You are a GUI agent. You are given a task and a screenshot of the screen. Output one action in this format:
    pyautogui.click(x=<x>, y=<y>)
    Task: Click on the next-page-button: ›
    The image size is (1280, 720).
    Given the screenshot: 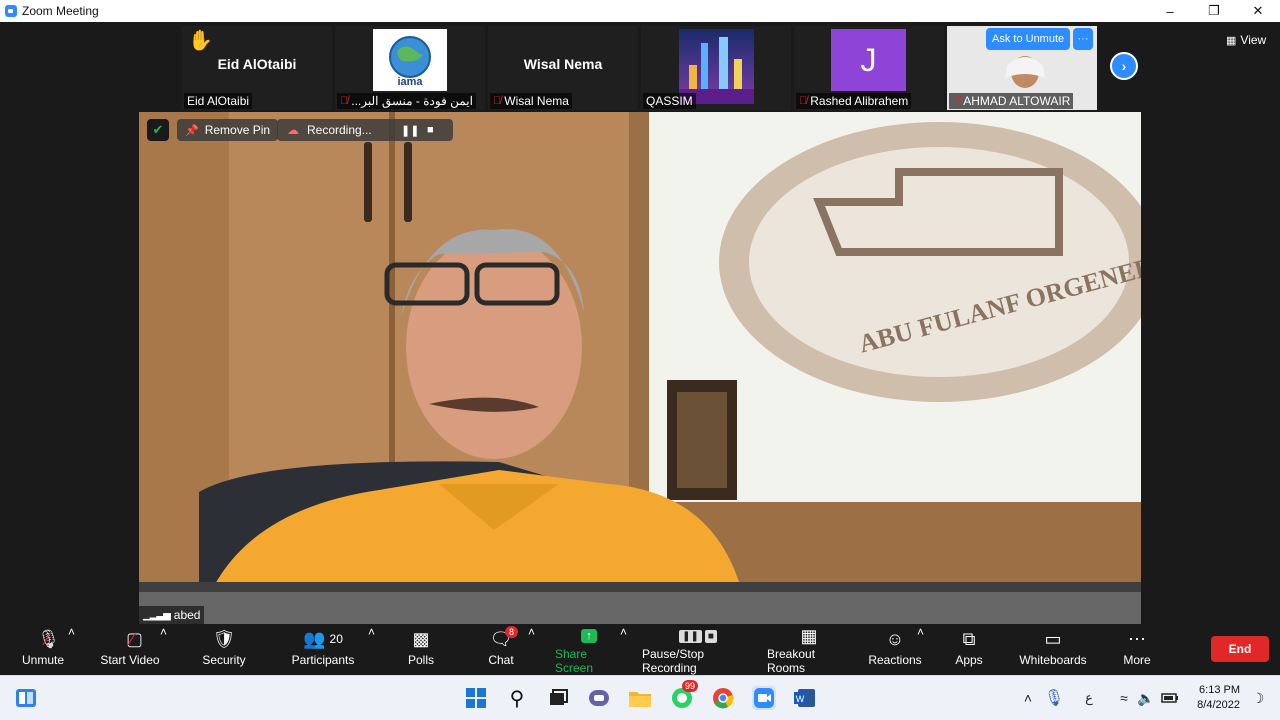 What is the action you would take?
    pyautogui.click(x=1124, y=66)
    